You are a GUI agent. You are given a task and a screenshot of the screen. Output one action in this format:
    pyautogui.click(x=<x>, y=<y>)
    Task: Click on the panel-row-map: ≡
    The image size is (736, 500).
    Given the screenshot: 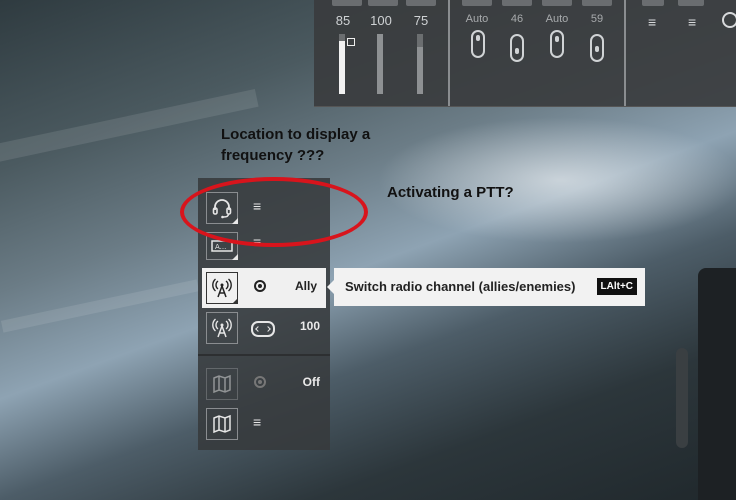 What is the action you would take?
    pyautogui.click(x=264, y=424)
    